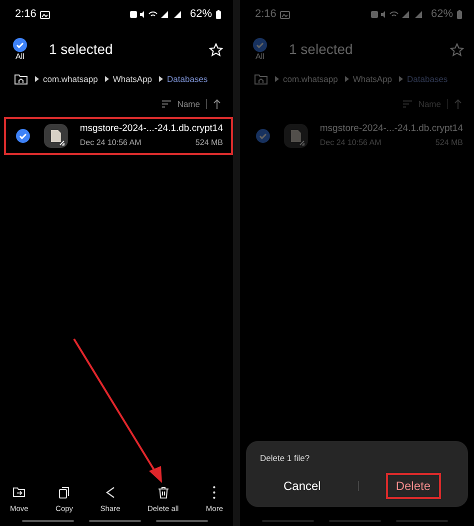  Describe the element at coordinates (21, 79) in the screenshot. I see `home-folder-icon` at that location.